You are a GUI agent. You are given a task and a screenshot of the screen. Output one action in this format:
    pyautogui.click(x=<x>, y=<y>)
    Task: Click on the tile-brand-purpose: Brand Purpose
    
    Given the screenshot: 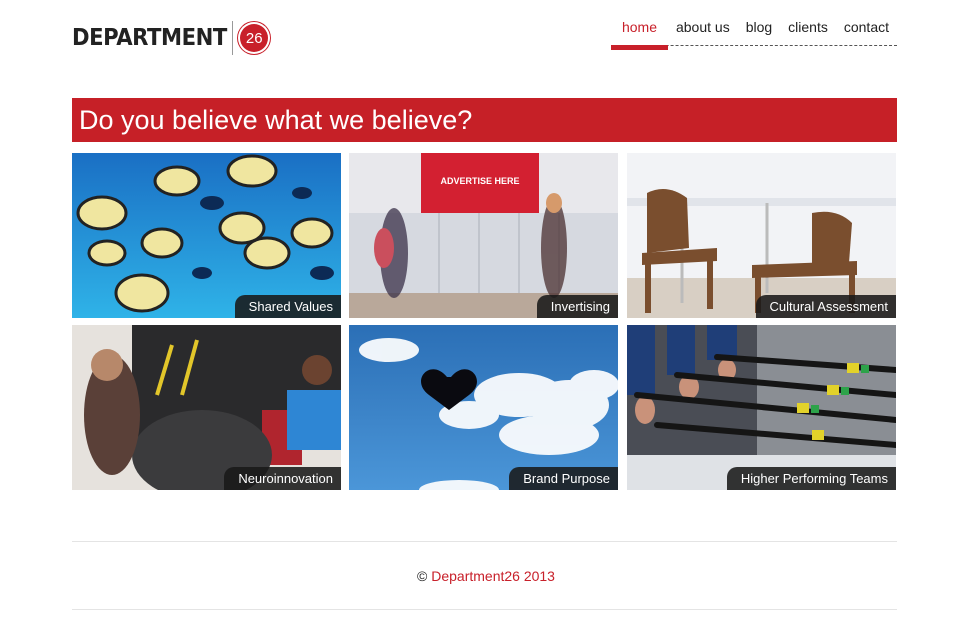 What is the action you would take?
    pyautogui.click(x=483, y=407)
    